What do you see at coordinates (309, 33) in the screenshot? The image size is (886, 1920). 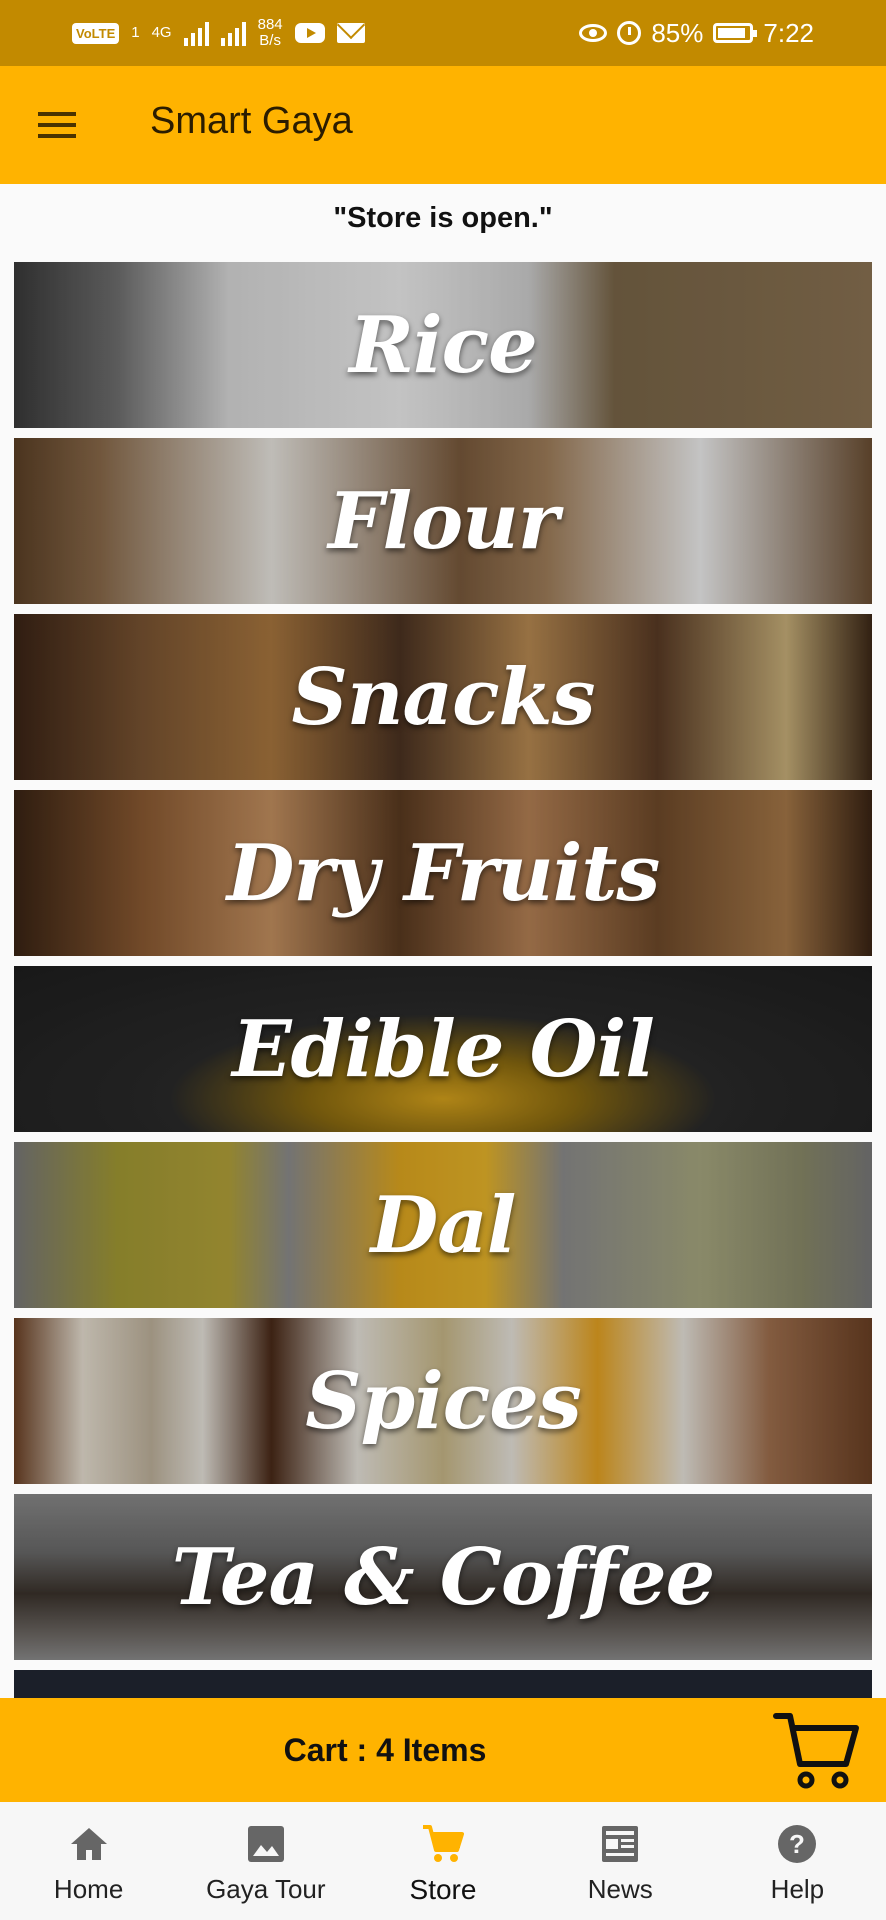 I see `youtube-icon` at bounding box center [309, 33].